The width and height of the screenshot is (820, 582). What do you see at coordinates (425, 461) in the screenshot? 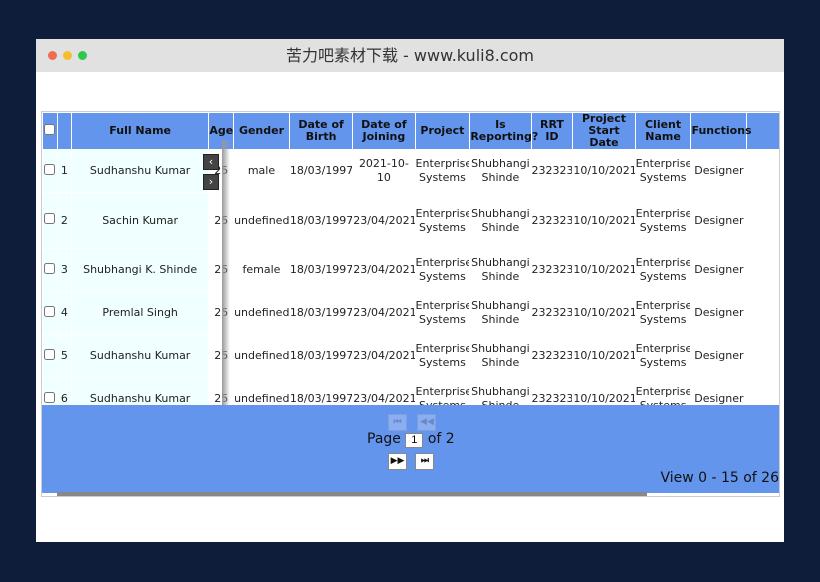
I see `last-page-icon: ⏭` at bounding box center [425, 461].